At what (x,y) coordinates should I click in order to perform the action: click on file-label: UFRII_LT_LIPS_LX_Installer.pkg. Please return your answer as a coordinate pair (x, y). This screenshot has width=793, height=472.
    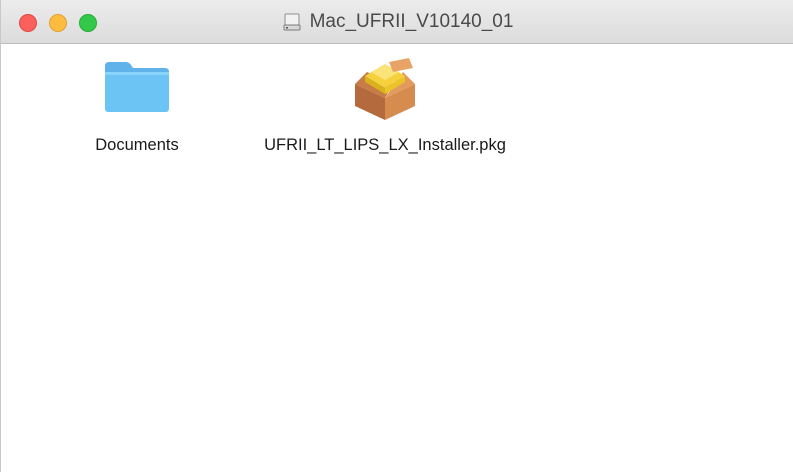
    Looking at the image, I should click on (385, 145).